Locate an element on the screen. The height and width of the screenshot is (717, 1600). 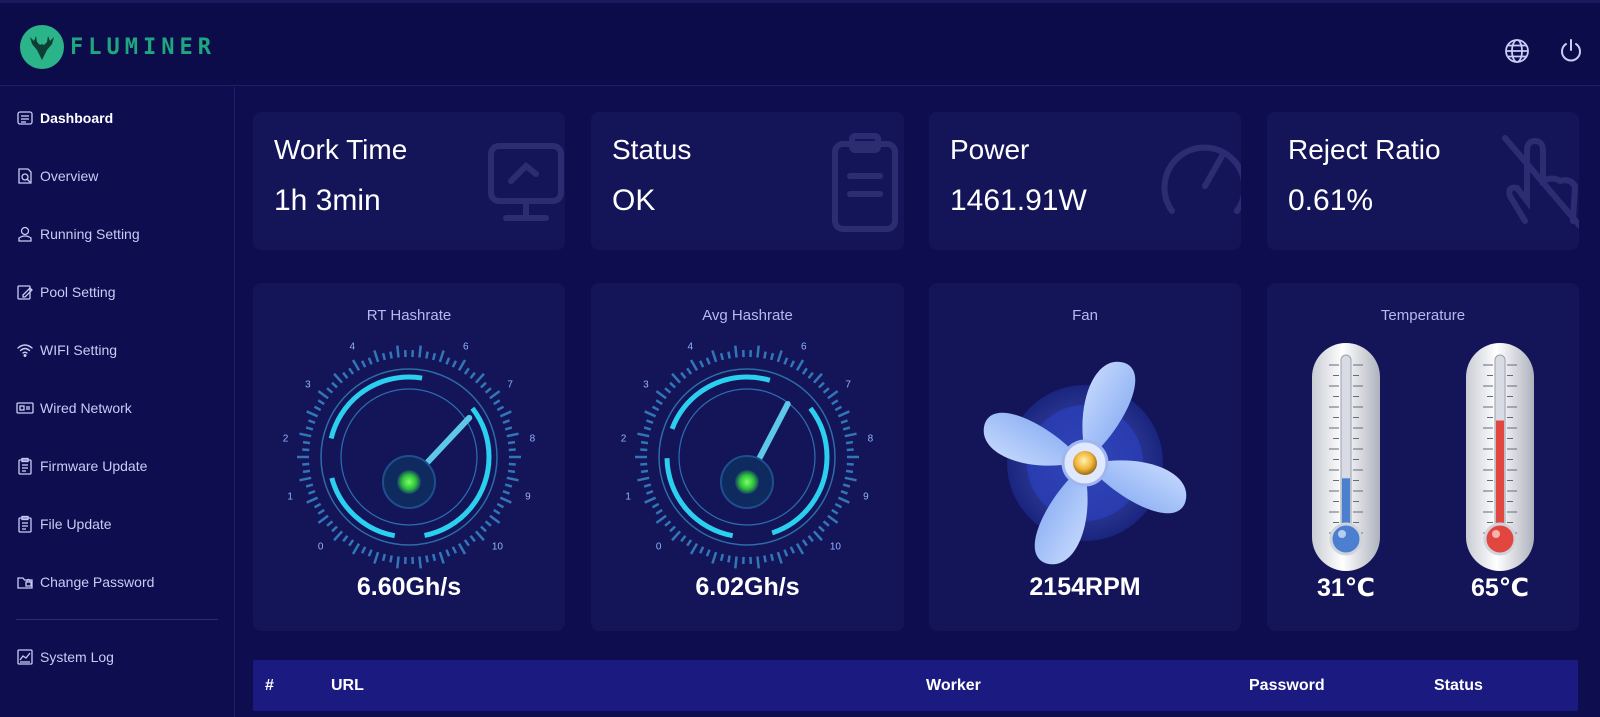
lock-folder-icon is located at coordinates (25, 583).